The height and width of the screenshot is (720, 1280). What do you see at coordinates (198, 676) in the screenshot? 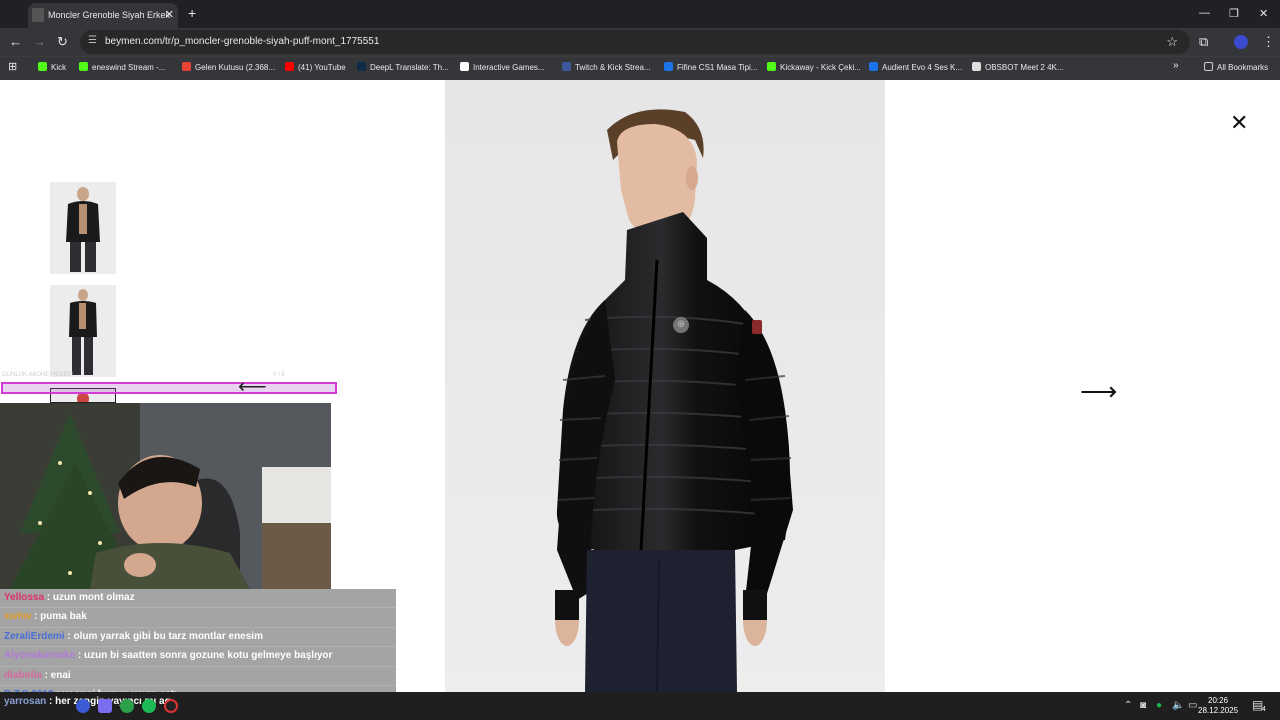
I see `chat-message: diabolia : enai` at bounding box center [198, 676].